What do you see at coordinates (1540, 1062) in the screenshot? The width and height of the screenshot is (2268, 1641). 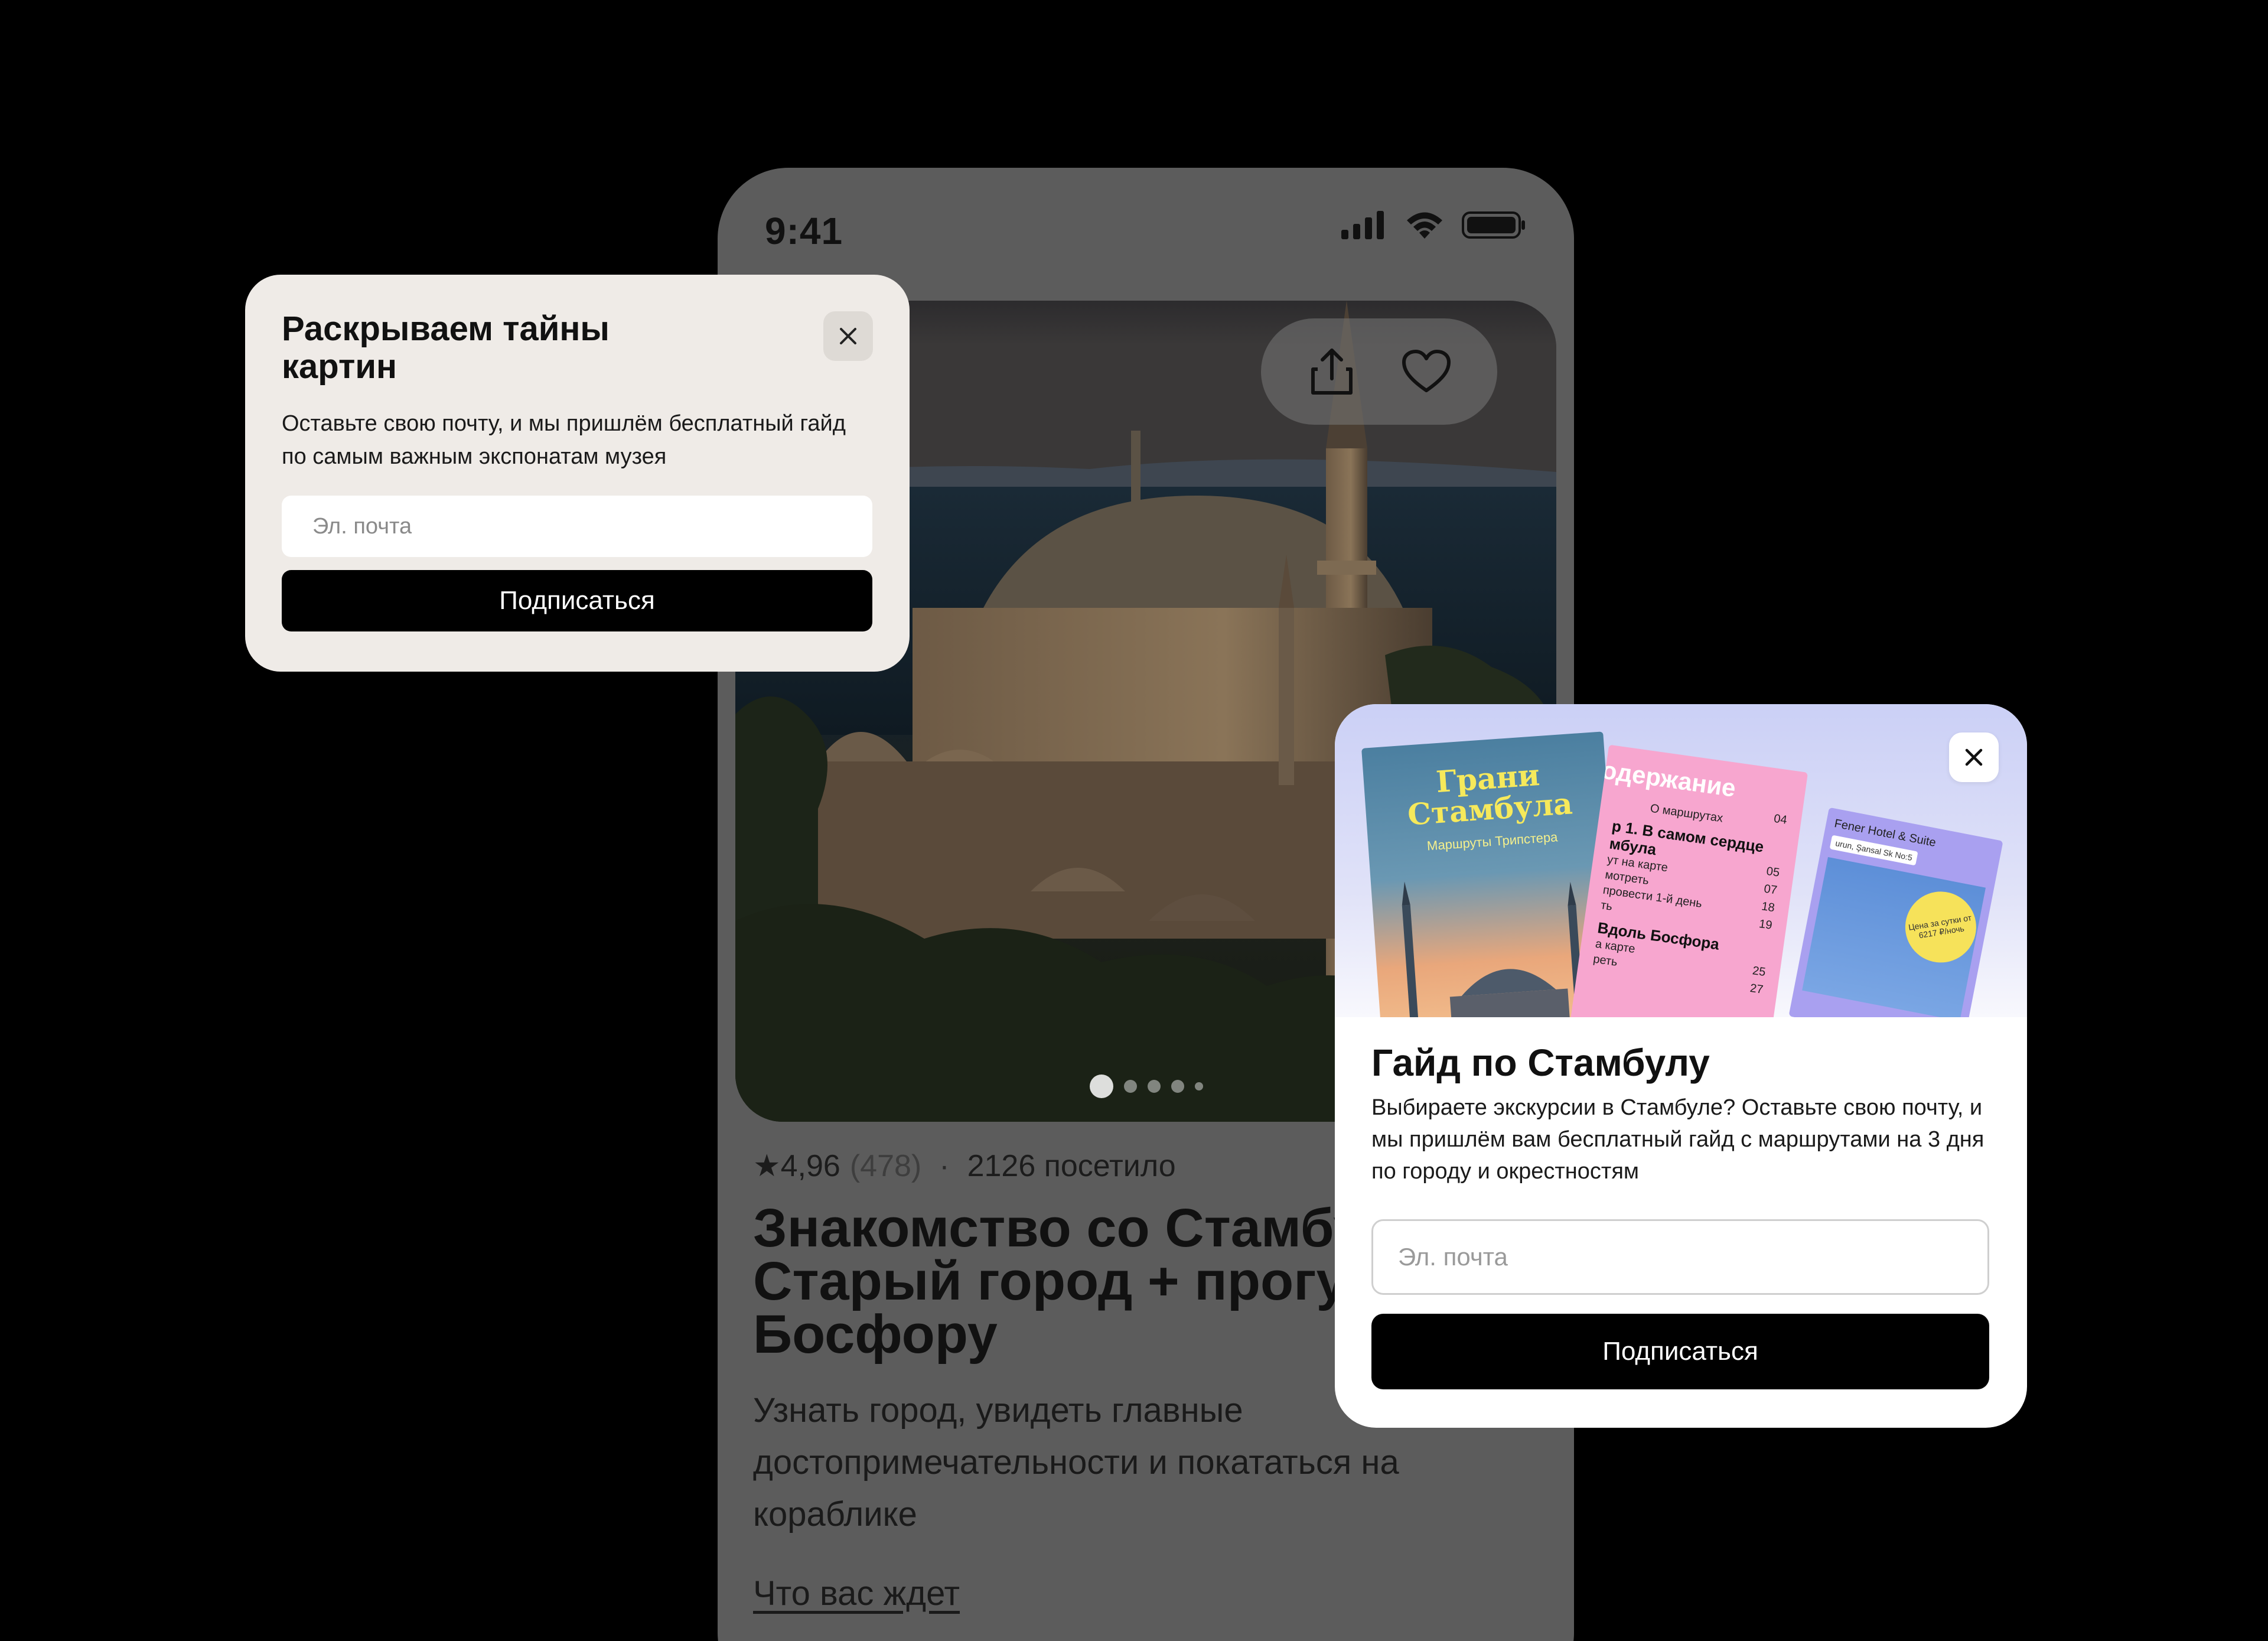 I see `popup-title: Гайд по Стамбулу` at bounding box center [1540, 1062].